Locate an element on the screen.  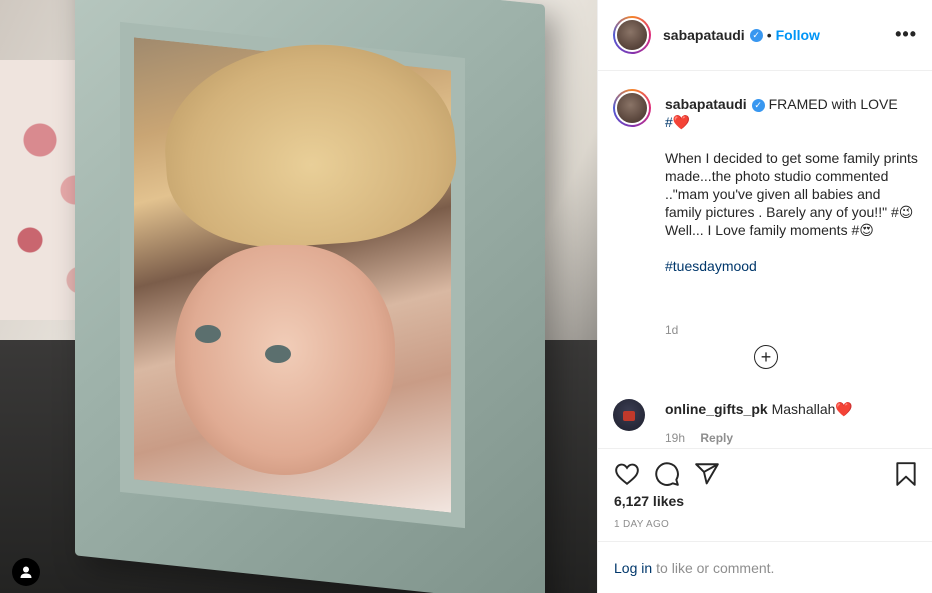
author-username: sabapataudi is located at coordinates (704, 35).